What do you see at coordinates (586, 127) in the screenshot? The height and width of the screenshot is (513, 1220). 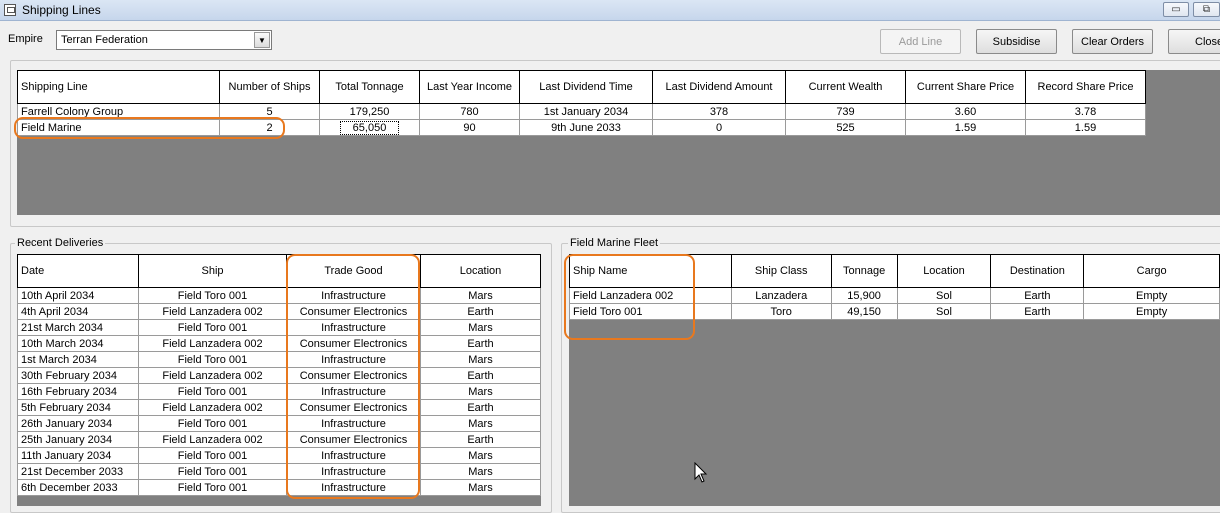 I see `table-cell: 9th June 2033` at bounding box center [586, 127].